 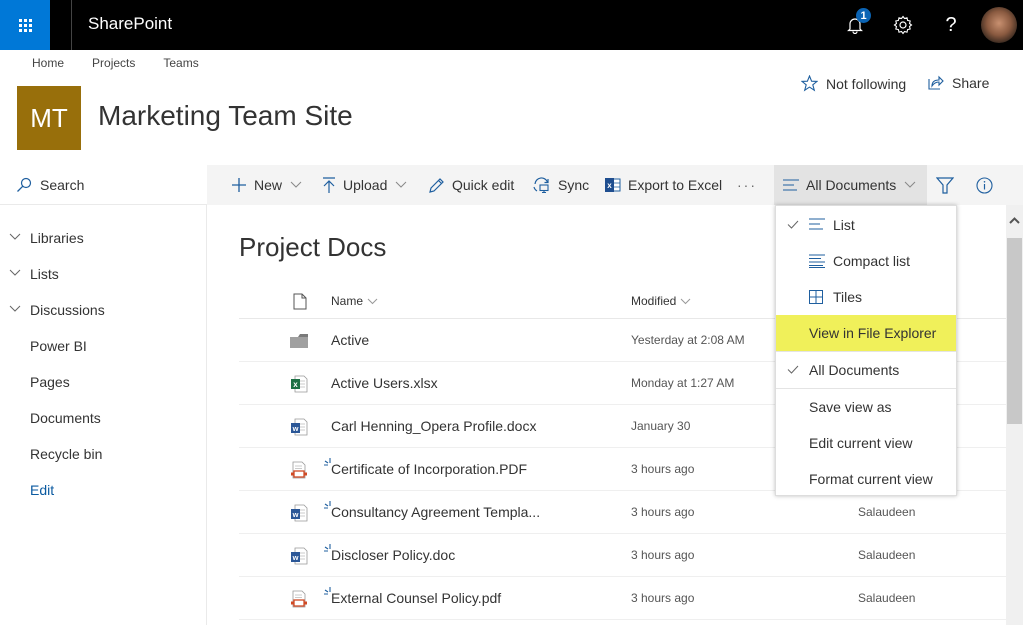 I want to click on filter-button, so click(x=948, y=185).